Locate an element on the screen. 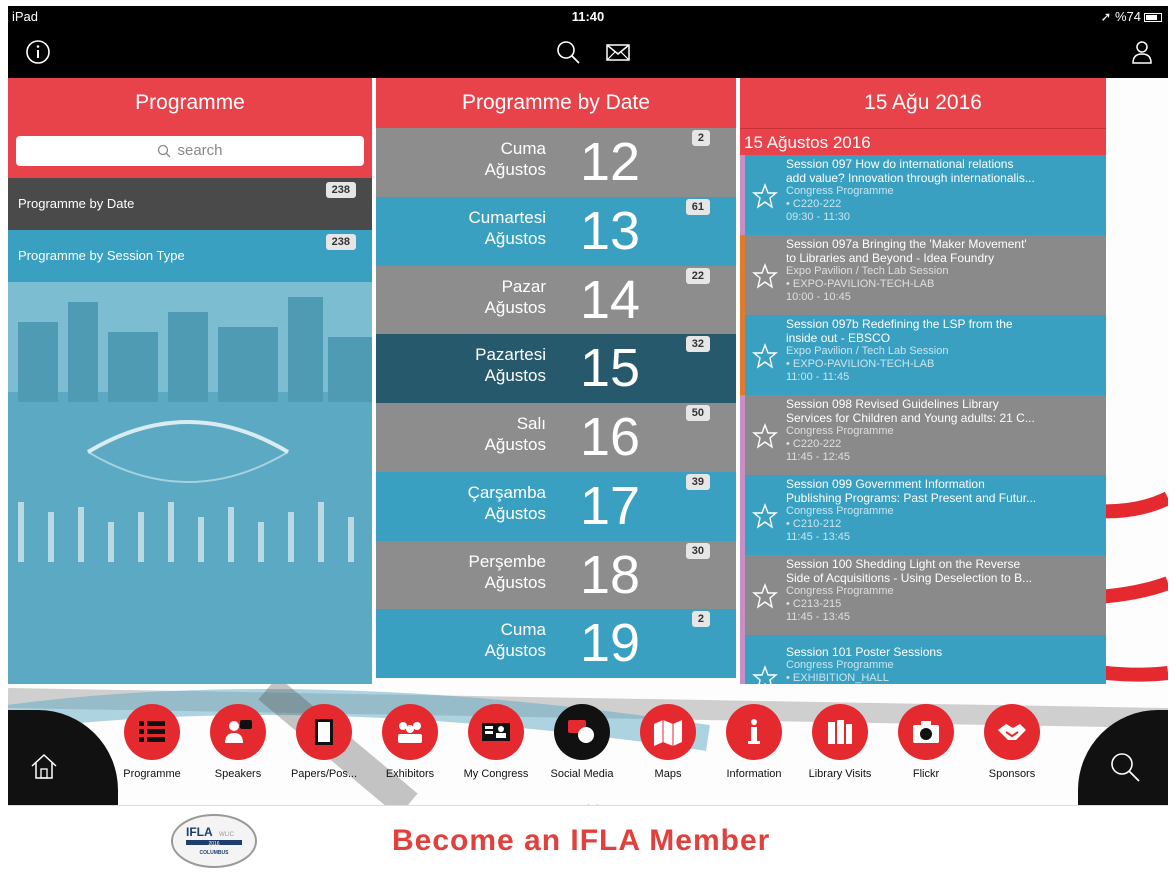 The width and height of the screenshot is (1176, 883). dock-maps: Maps is located at coordinates (668, 742).